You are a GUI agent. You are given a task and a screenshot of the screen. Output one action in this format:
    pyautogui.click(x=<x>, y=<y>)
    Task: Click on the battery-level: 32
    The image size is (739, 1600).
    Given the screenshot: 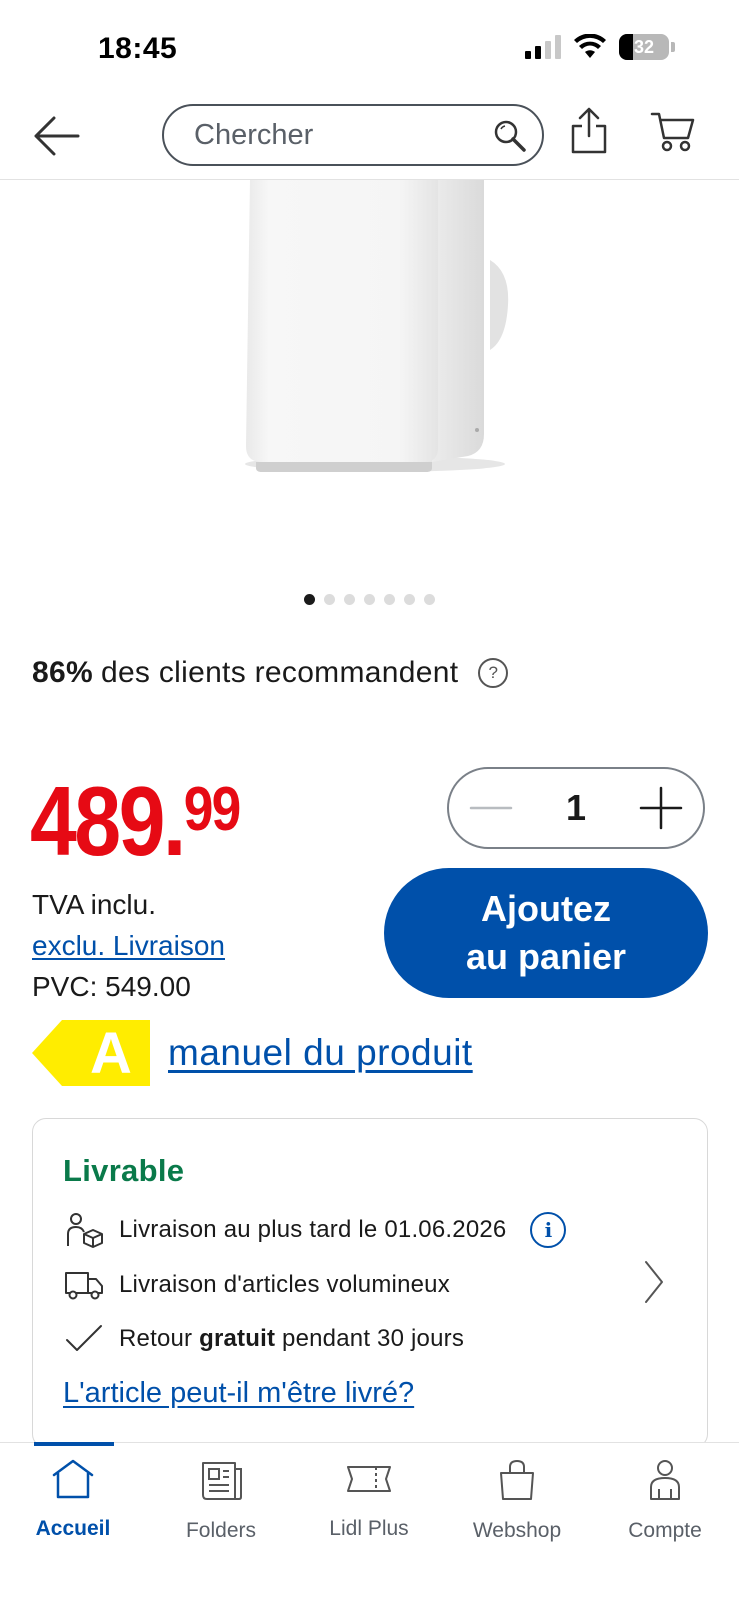 What is the action you would take?
    pyautogui.click(x=644, y=46)
    